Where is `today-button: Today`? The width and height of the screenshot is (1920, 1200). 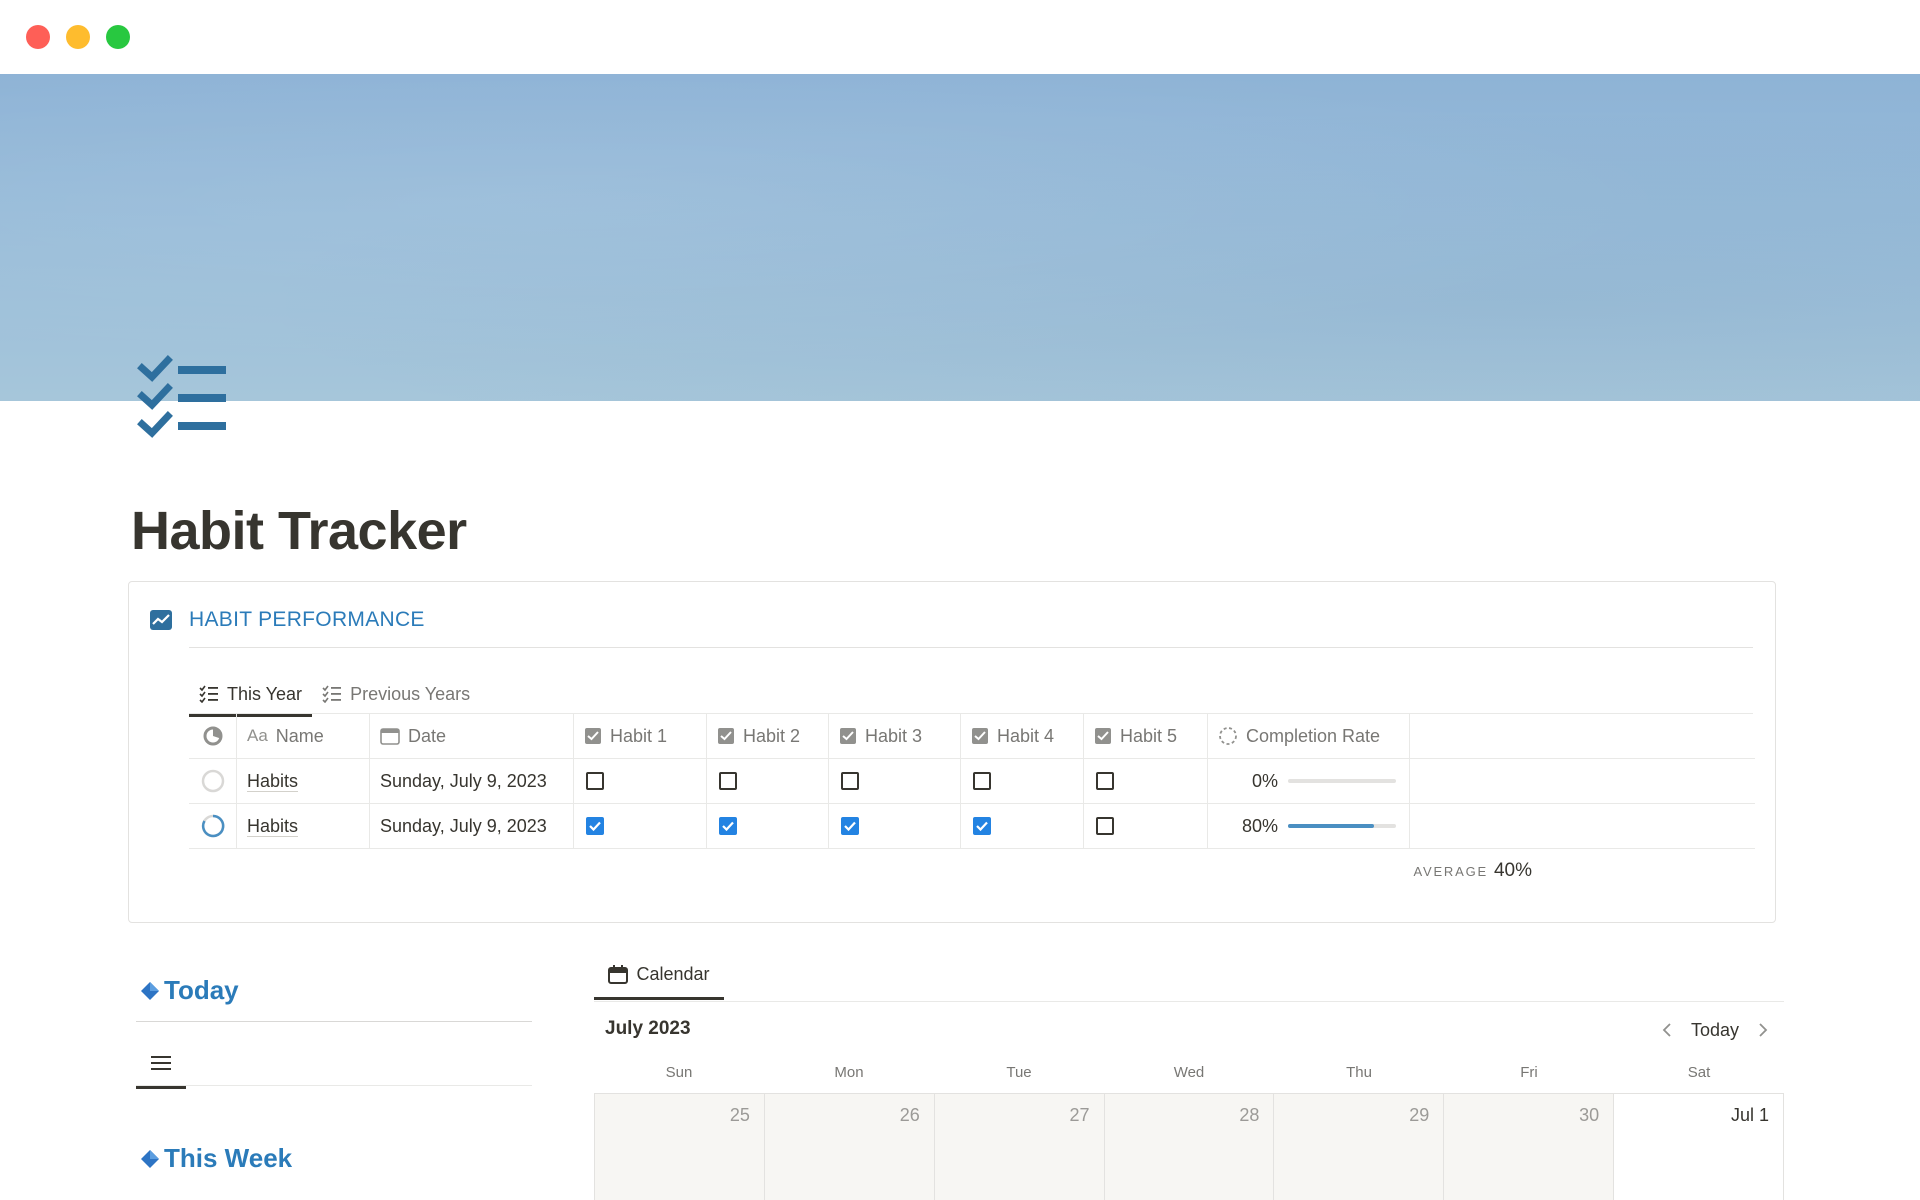 today-button: Today is located at coordinates (1715, 1030).